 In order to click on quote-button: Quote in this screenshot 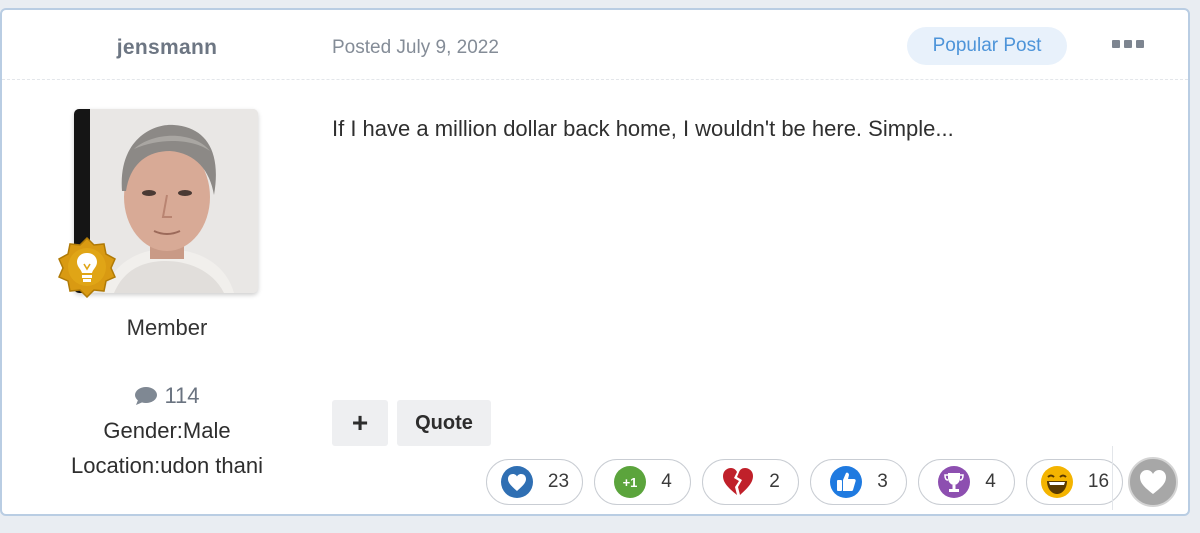, I will do `click(444, 423)`.